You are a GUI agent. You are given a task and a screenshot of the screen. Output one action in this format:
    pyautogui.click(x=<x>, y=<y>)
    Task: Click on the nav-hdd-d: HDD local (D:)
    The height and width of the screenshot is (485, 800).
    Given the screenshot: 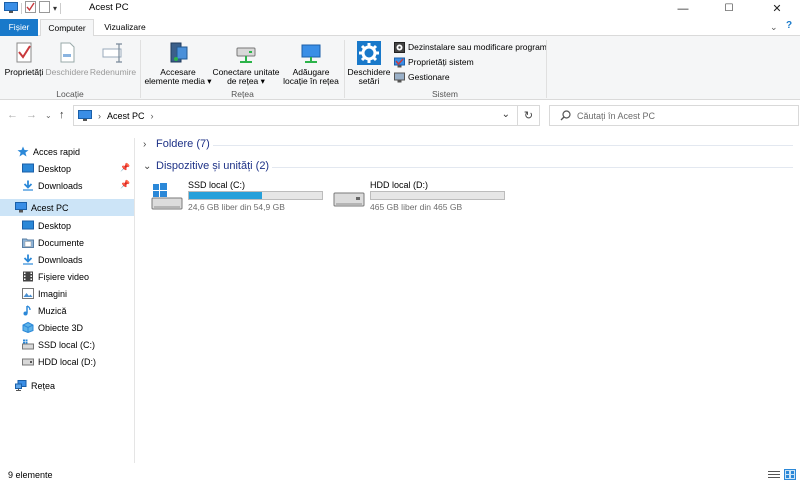 What is the action you would take?
    pyautogui.click(x=67, y=361)
    